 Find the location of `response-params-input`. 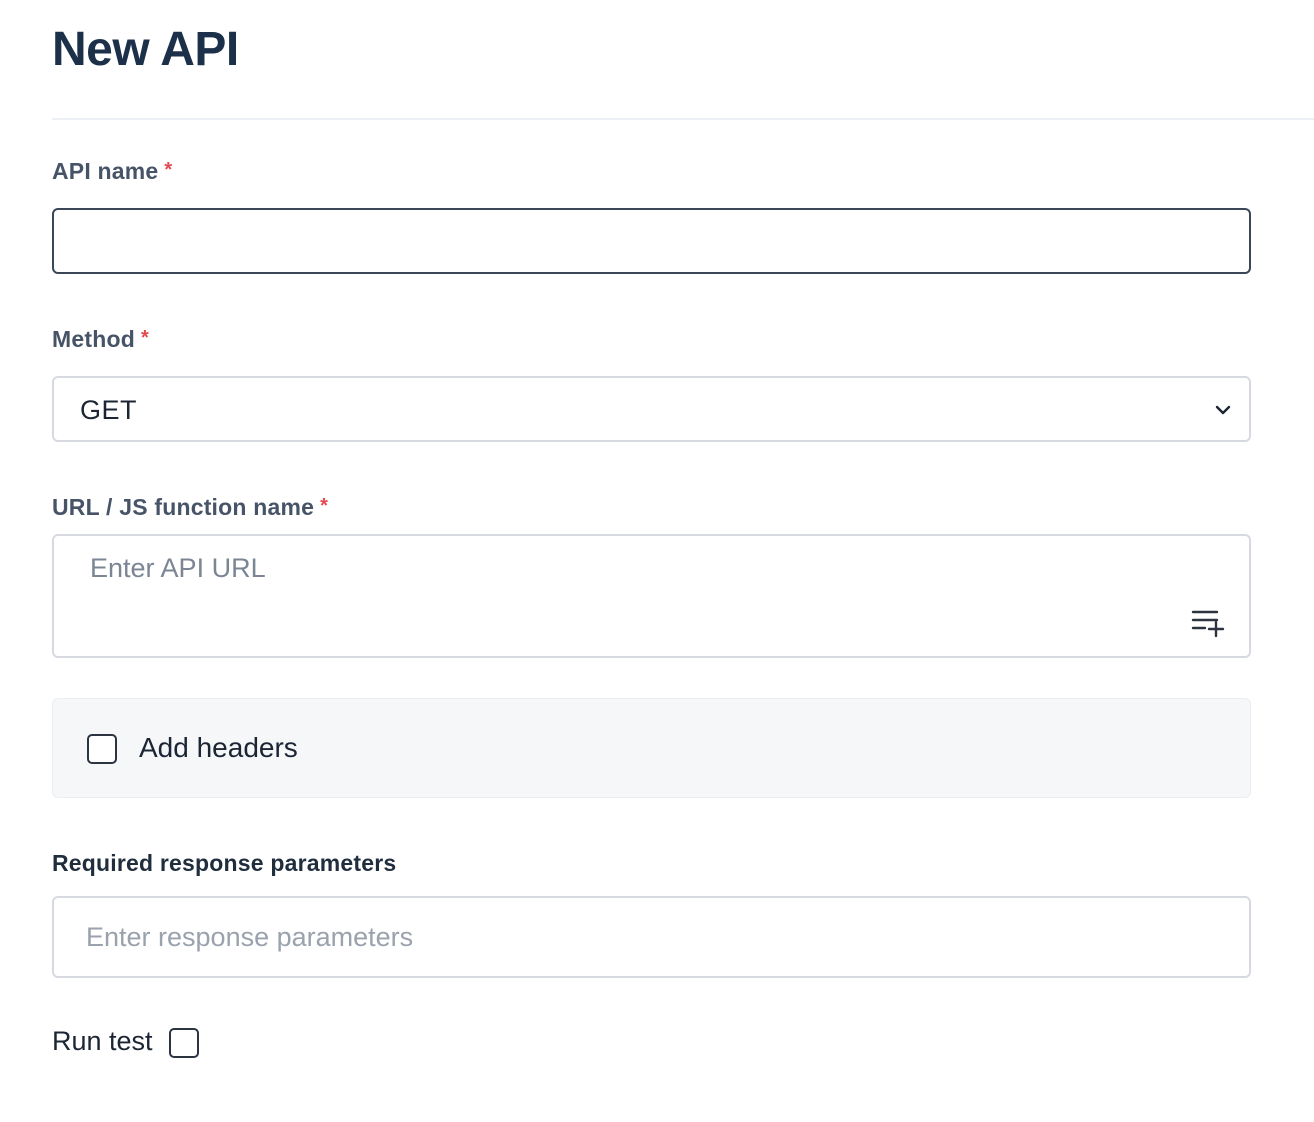

response-params-input is located at coordinates (651, 937).